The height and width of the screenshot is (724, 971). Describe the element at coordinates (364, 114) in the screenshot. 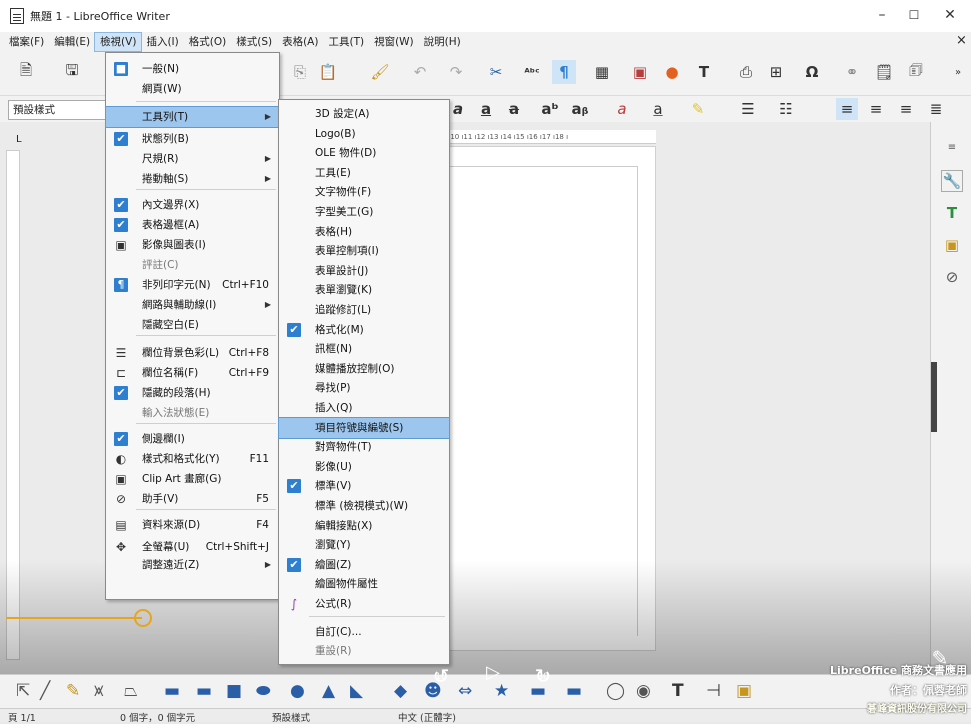

I see `toolbars-menu-item: 3D 設定(A)` at that location.